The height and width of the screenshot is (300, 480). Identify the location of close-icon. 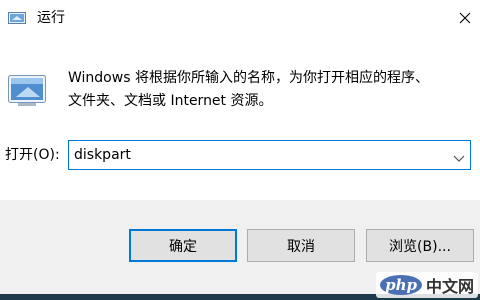
(465, 18).